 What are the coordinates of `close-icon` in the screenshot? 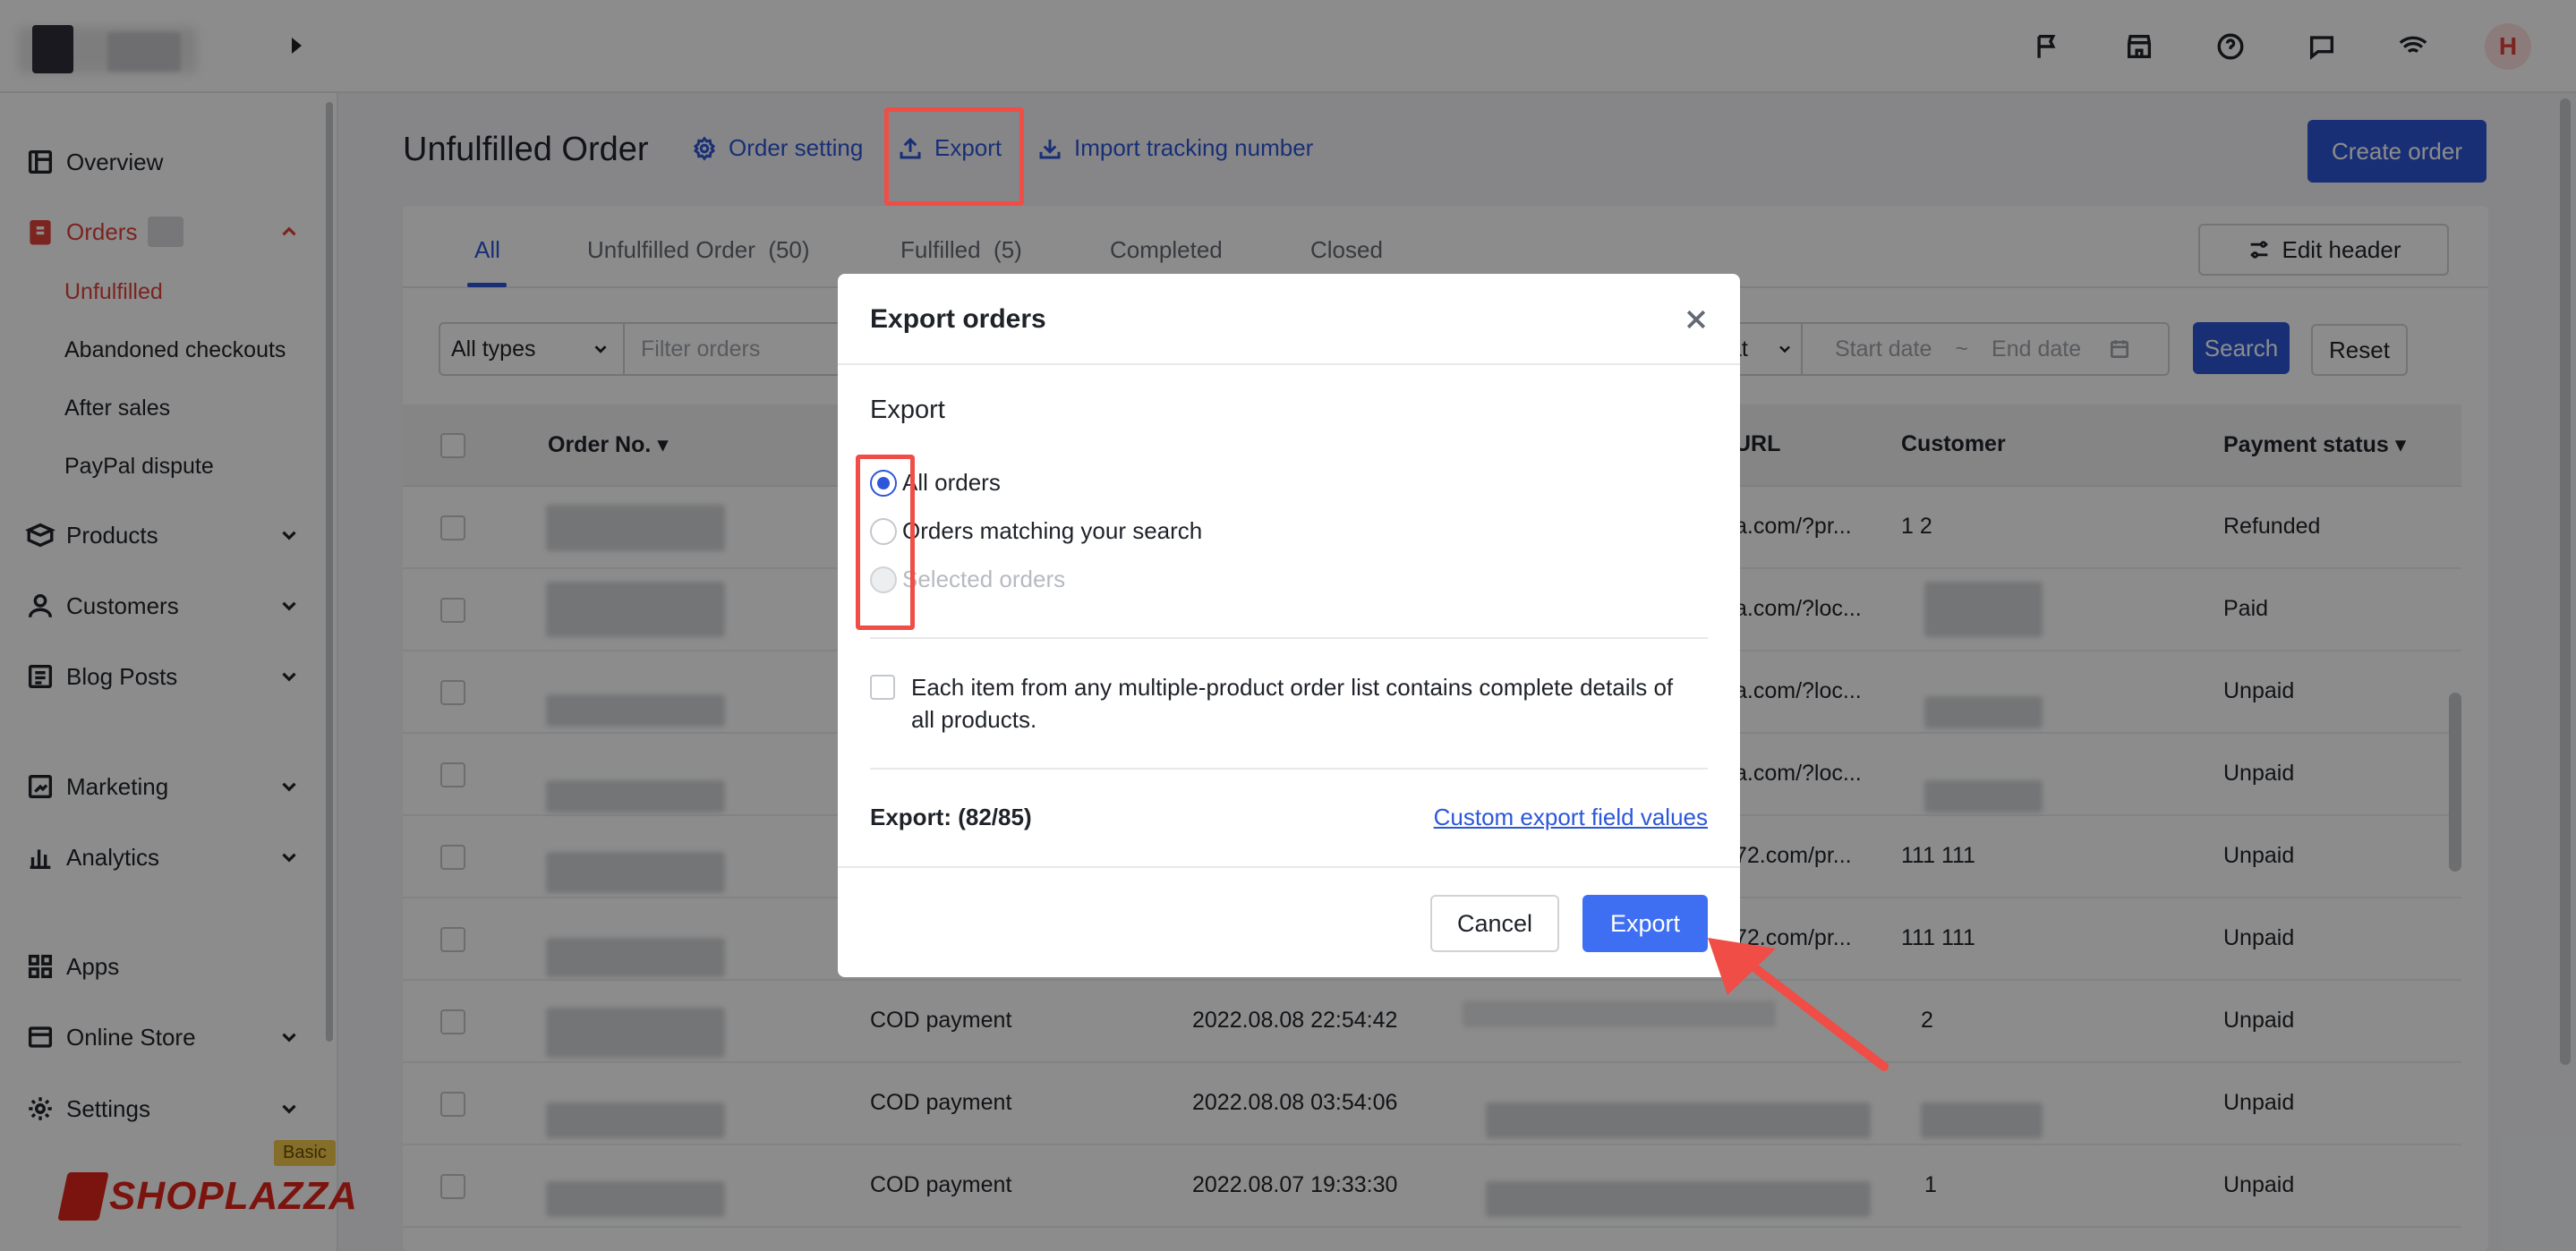 It's located at (1696, 319).